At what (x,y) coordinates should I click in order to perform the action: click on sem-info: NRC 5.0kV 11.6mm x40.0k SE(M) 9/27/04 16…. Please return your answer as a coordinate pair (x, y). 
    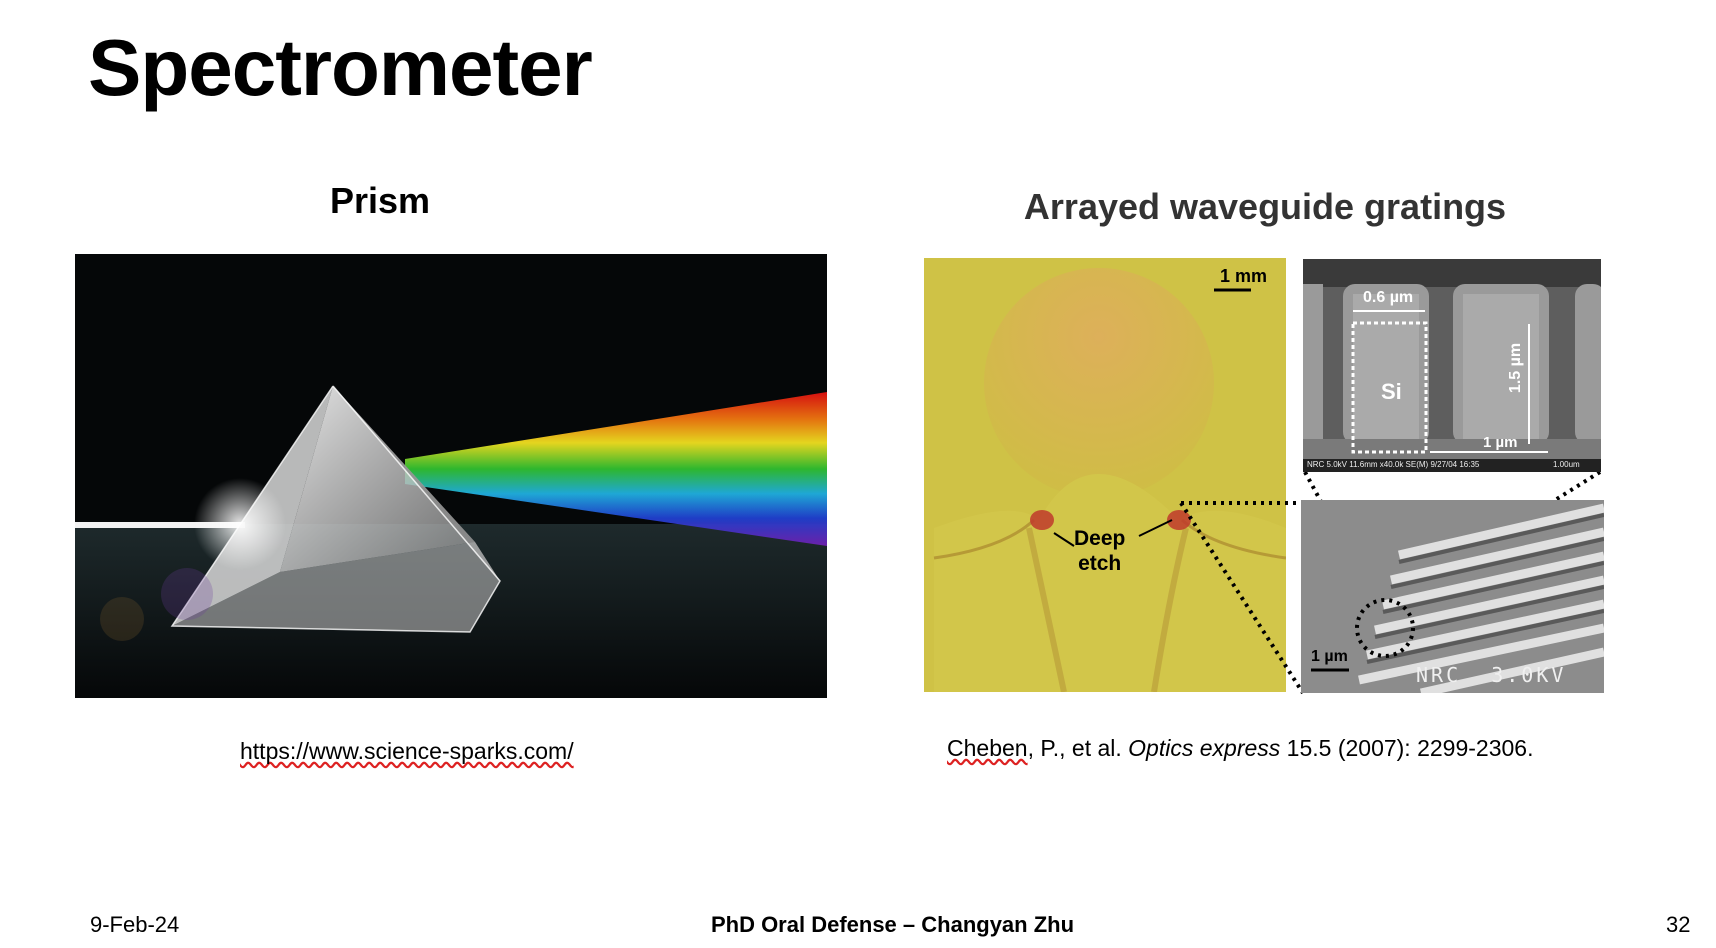
    Looking at the image, I should click on (1393, 464).